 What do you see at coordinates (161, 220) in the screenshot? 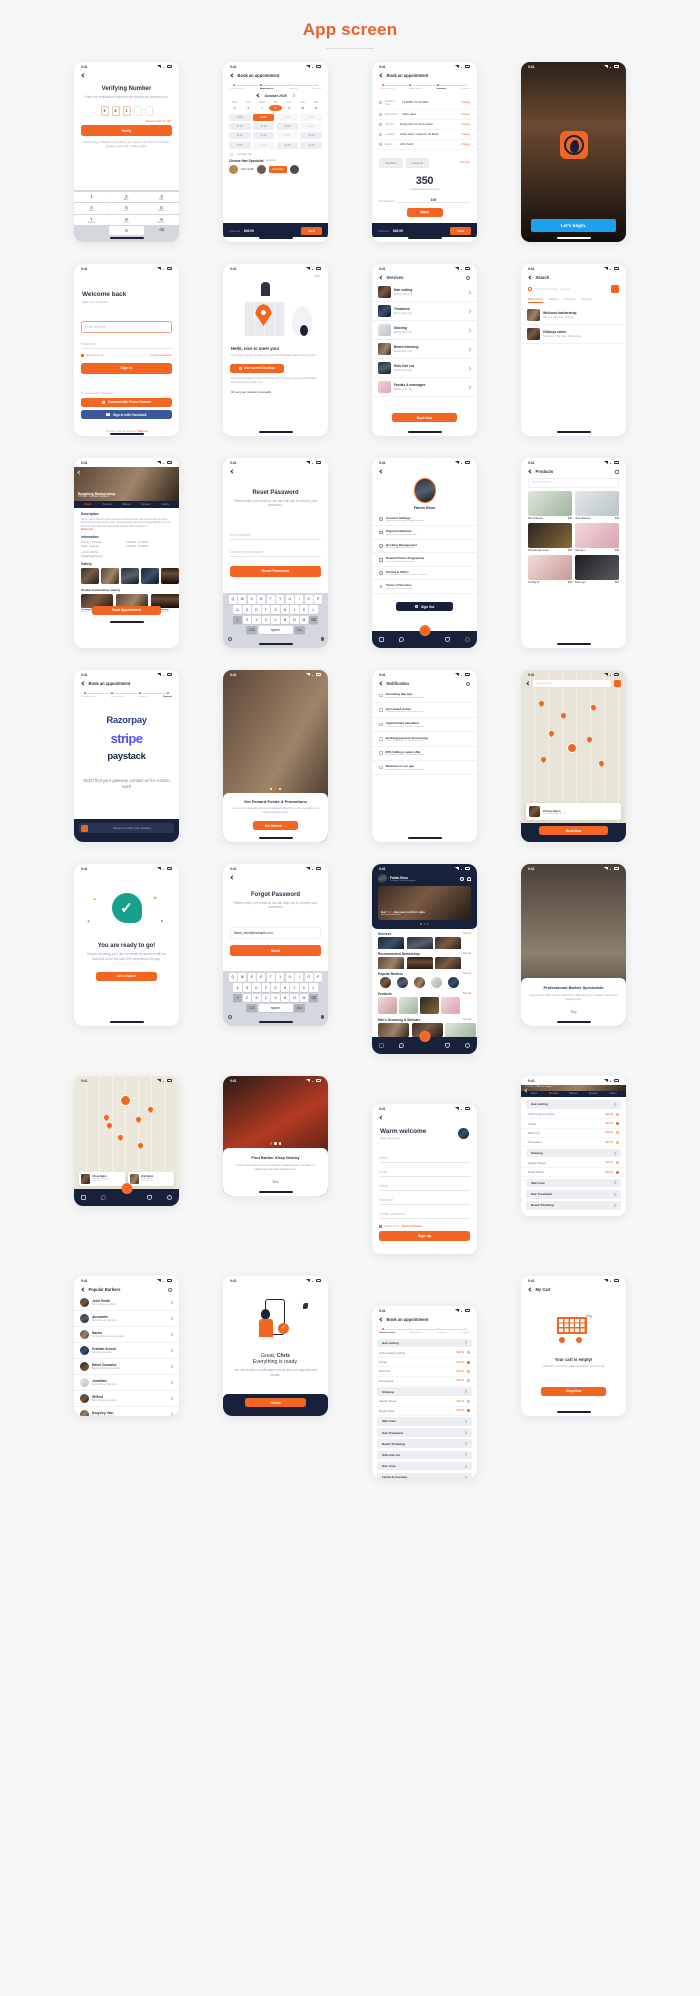
I see `key-9: 9 WXYZ` at bounding box center [161, 220].